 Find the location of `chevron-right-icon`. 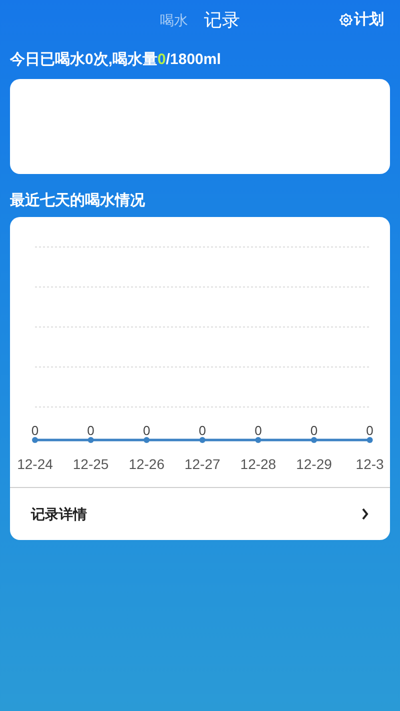

chevron-right-icon is located at coordinates (365, 514).